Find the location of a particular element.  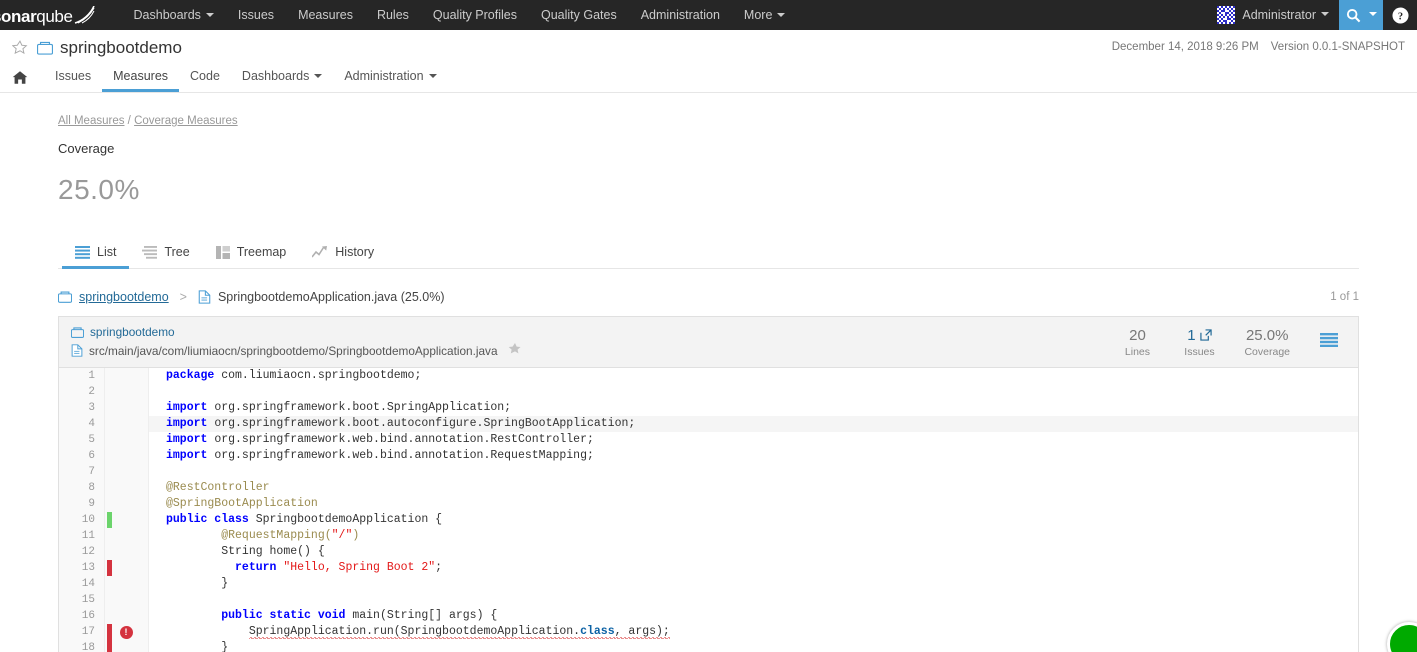

line-number: 13 is located at coordinates (82, 568).